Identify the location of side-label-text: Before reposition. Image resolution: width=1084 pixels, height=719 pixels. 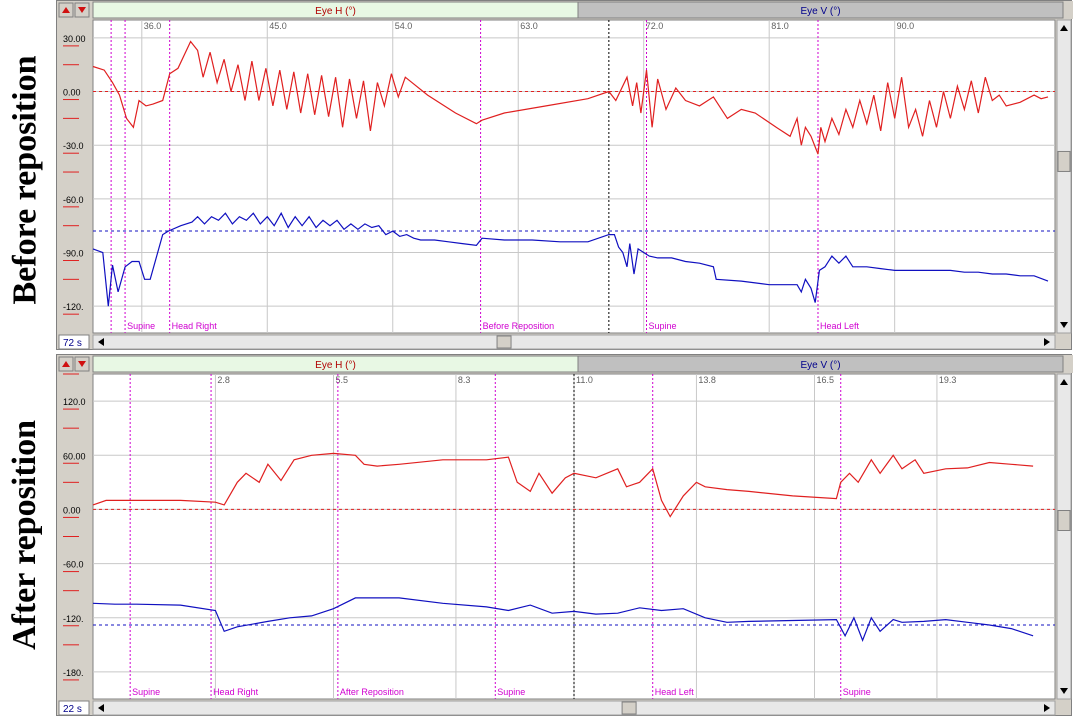
(24, 180).